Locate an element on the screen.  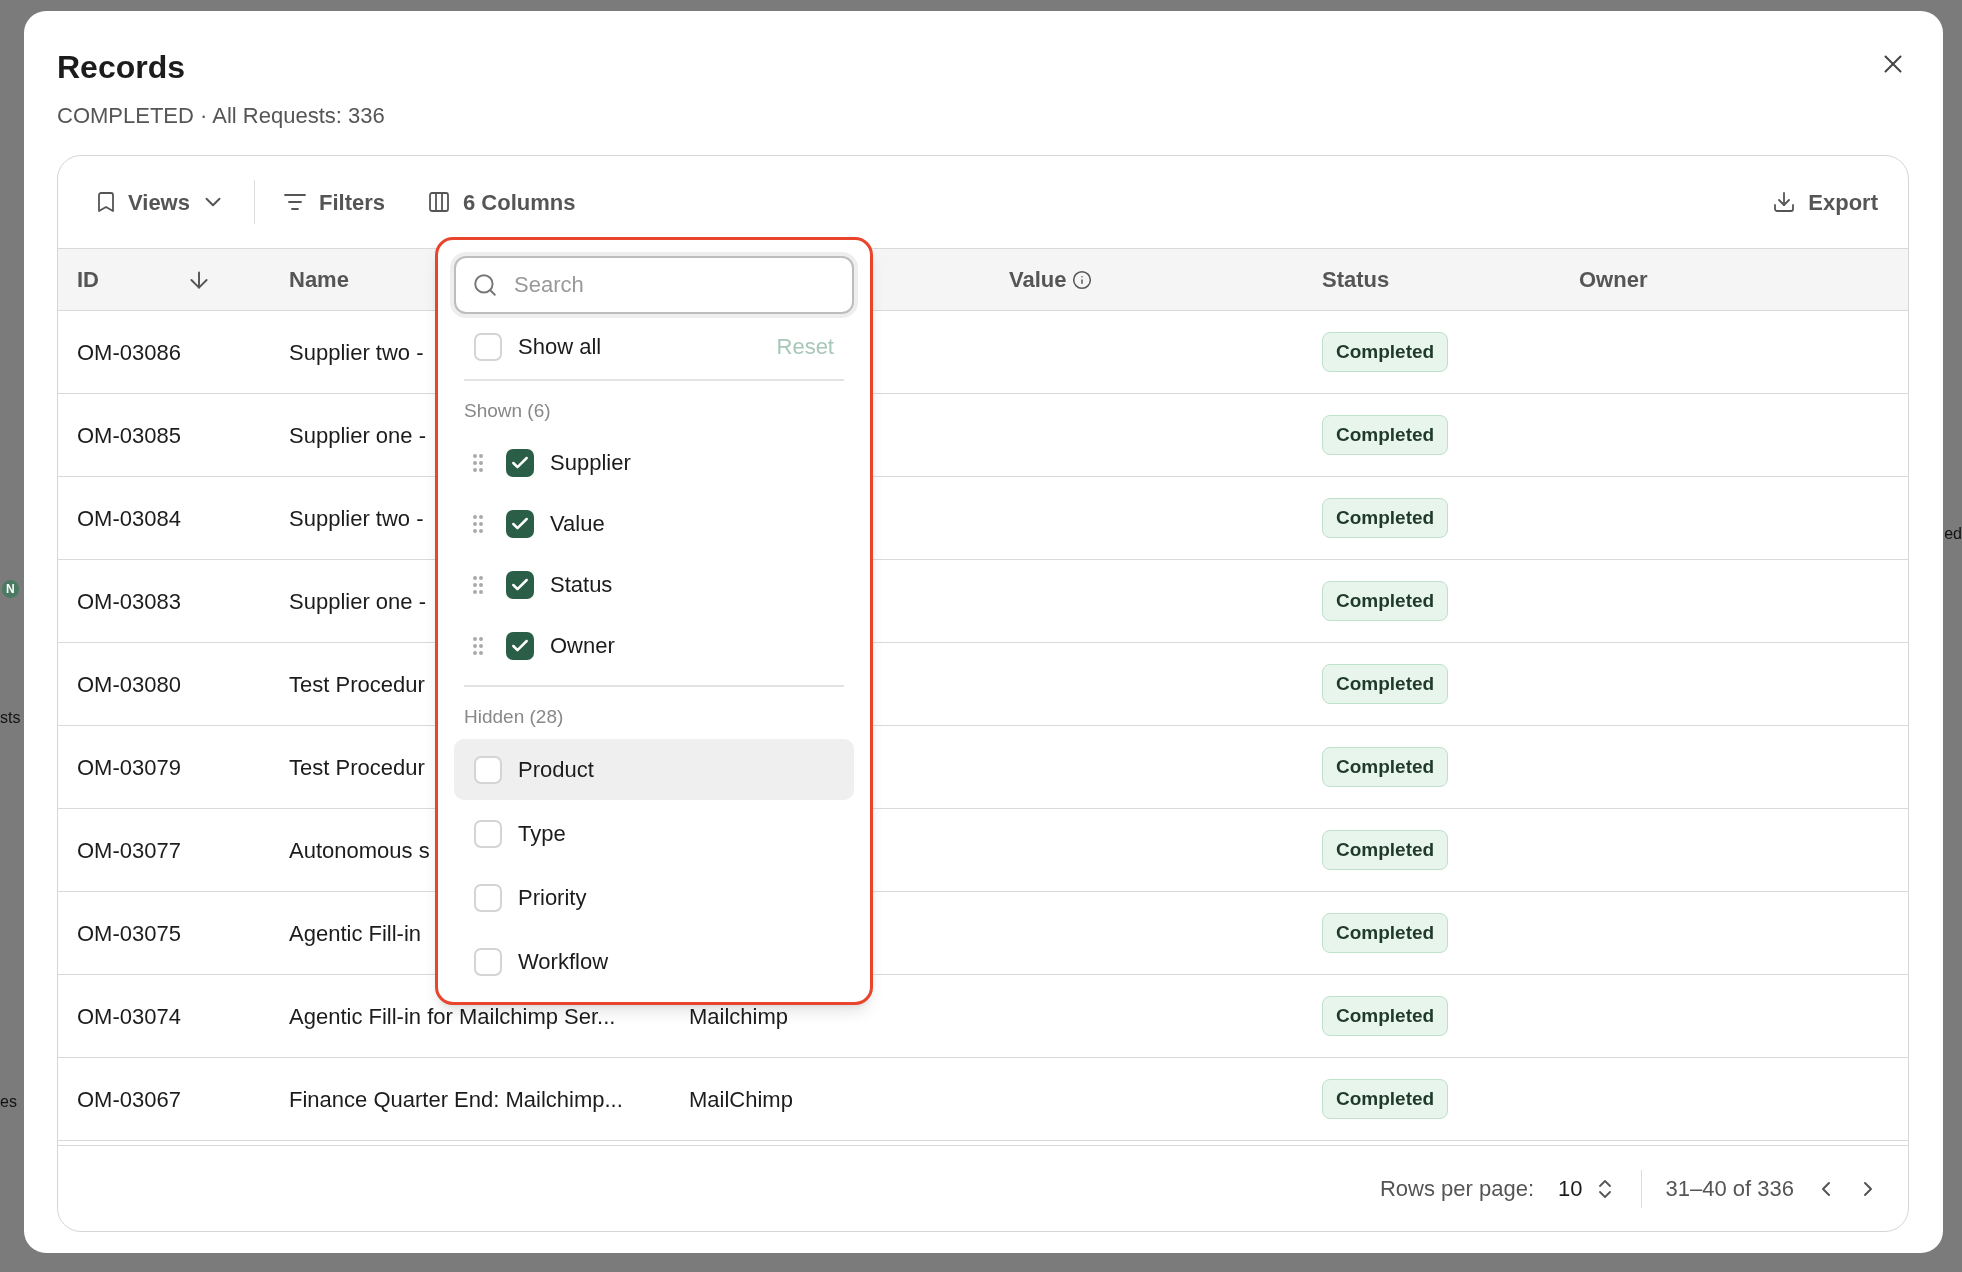
column-option: Workflow is located at coordinates (654, 961).